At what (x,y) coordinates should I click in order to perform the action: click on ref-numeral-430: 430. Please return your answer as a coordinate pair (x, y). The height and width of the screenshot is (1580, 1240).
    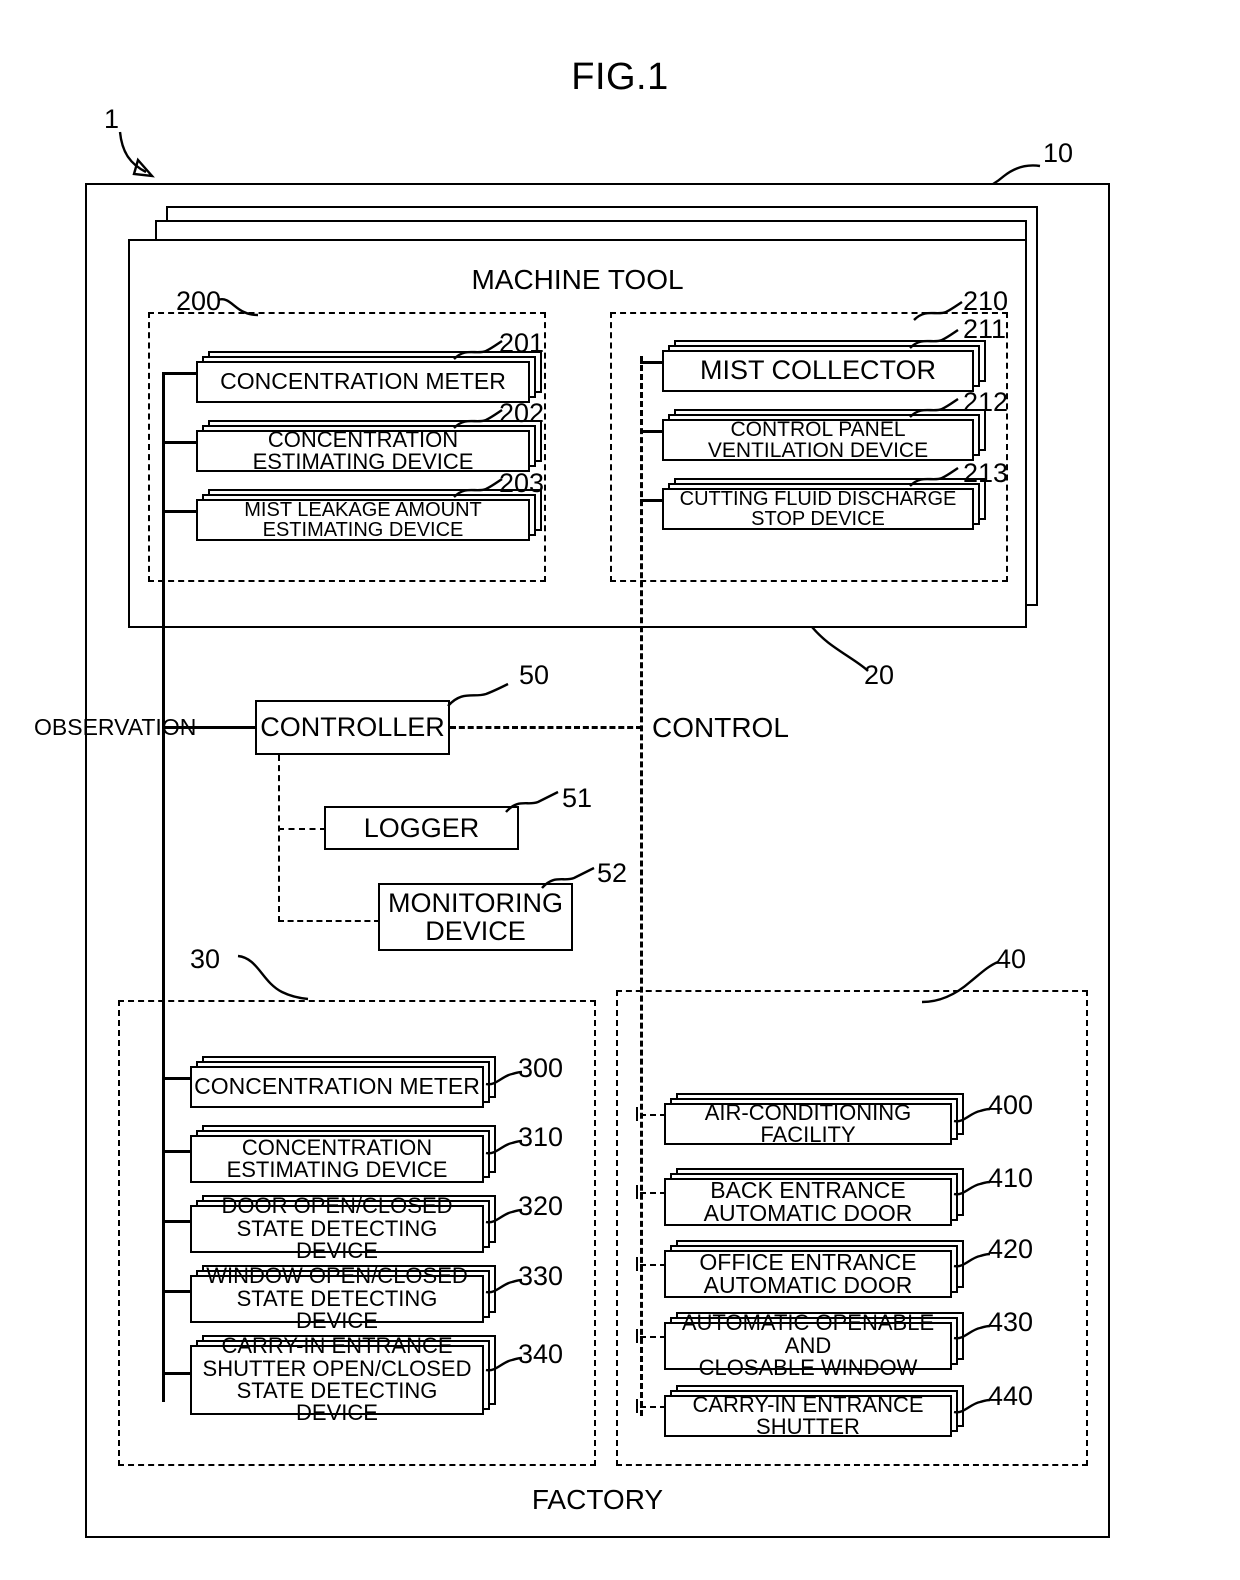
    Looking at the image, I should click on (1011, 1322).